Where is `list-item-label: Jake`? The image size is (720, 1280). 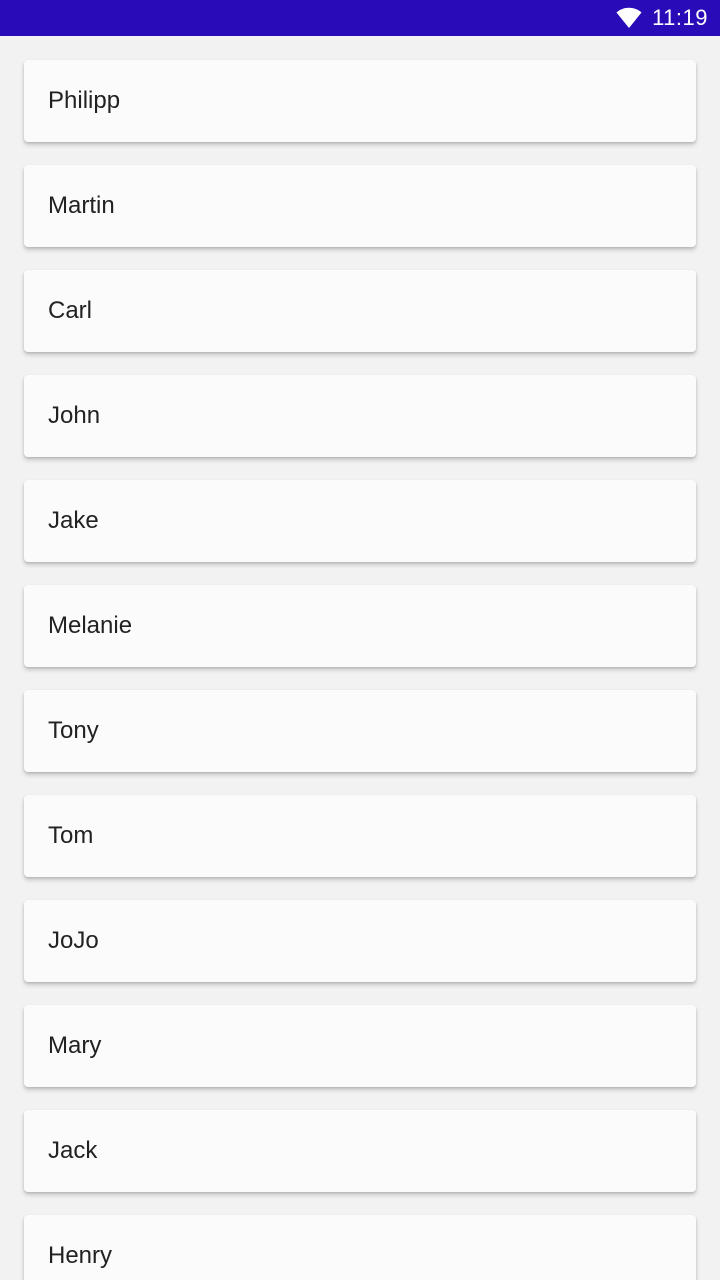
list-item-label: Jake is located at coordinates (73, 520).